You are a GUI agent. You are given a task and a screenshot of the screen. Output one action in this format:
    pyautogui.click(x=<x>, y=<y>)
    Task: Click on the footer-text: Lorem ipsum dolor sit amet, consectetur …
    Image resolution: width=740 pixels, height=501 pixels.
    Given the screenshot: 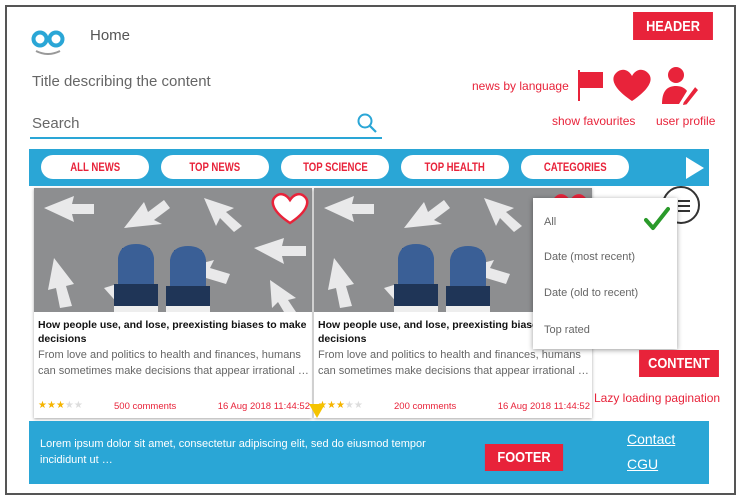 What is the action you would take?
    pyautogui.click(x=233, y=452)
    